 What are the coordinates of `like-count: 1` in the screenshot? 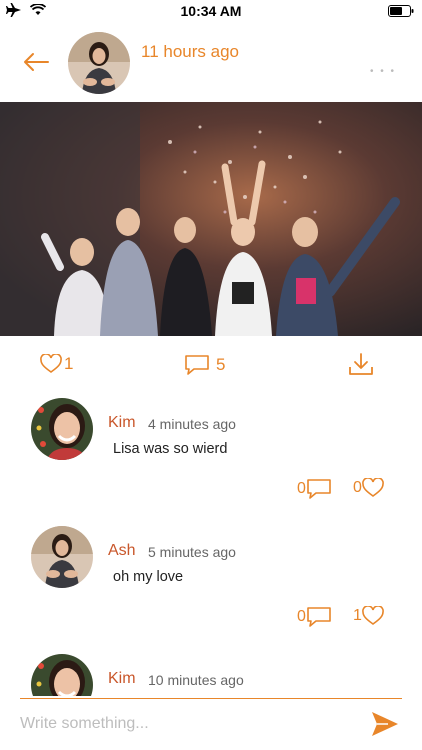 It's located at (69, 363).